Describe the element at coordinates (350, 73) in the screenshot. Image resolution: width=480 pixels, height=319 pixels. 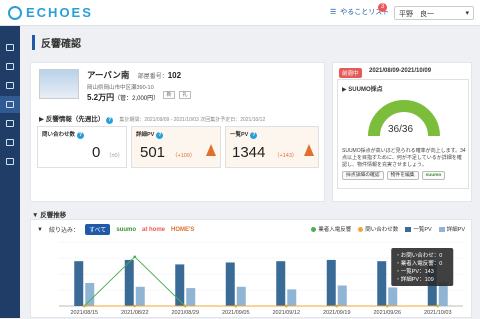
I see `status-badge: 前週中` at that location.